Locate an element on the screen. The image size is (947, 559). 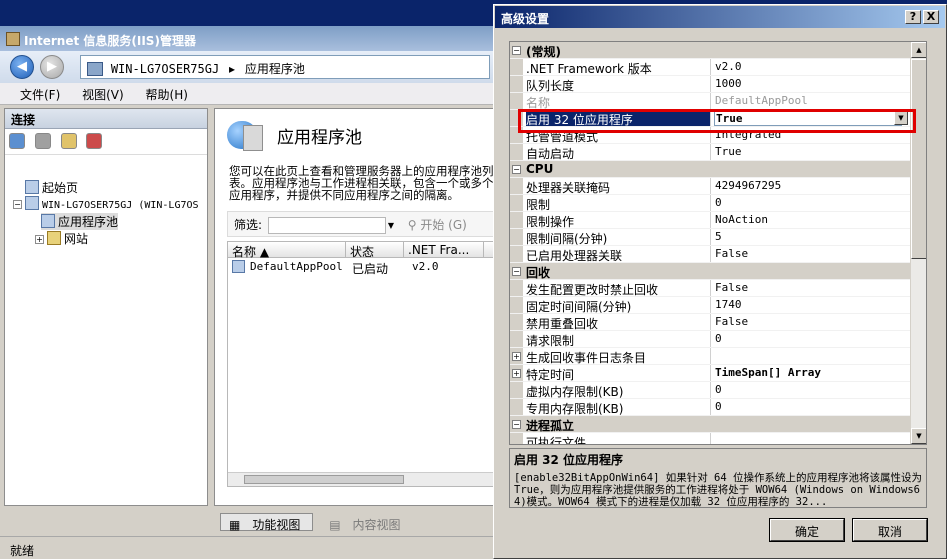
property-row: + 特定时间 TimeSpan[] Array is located at coordinates (711, 373).